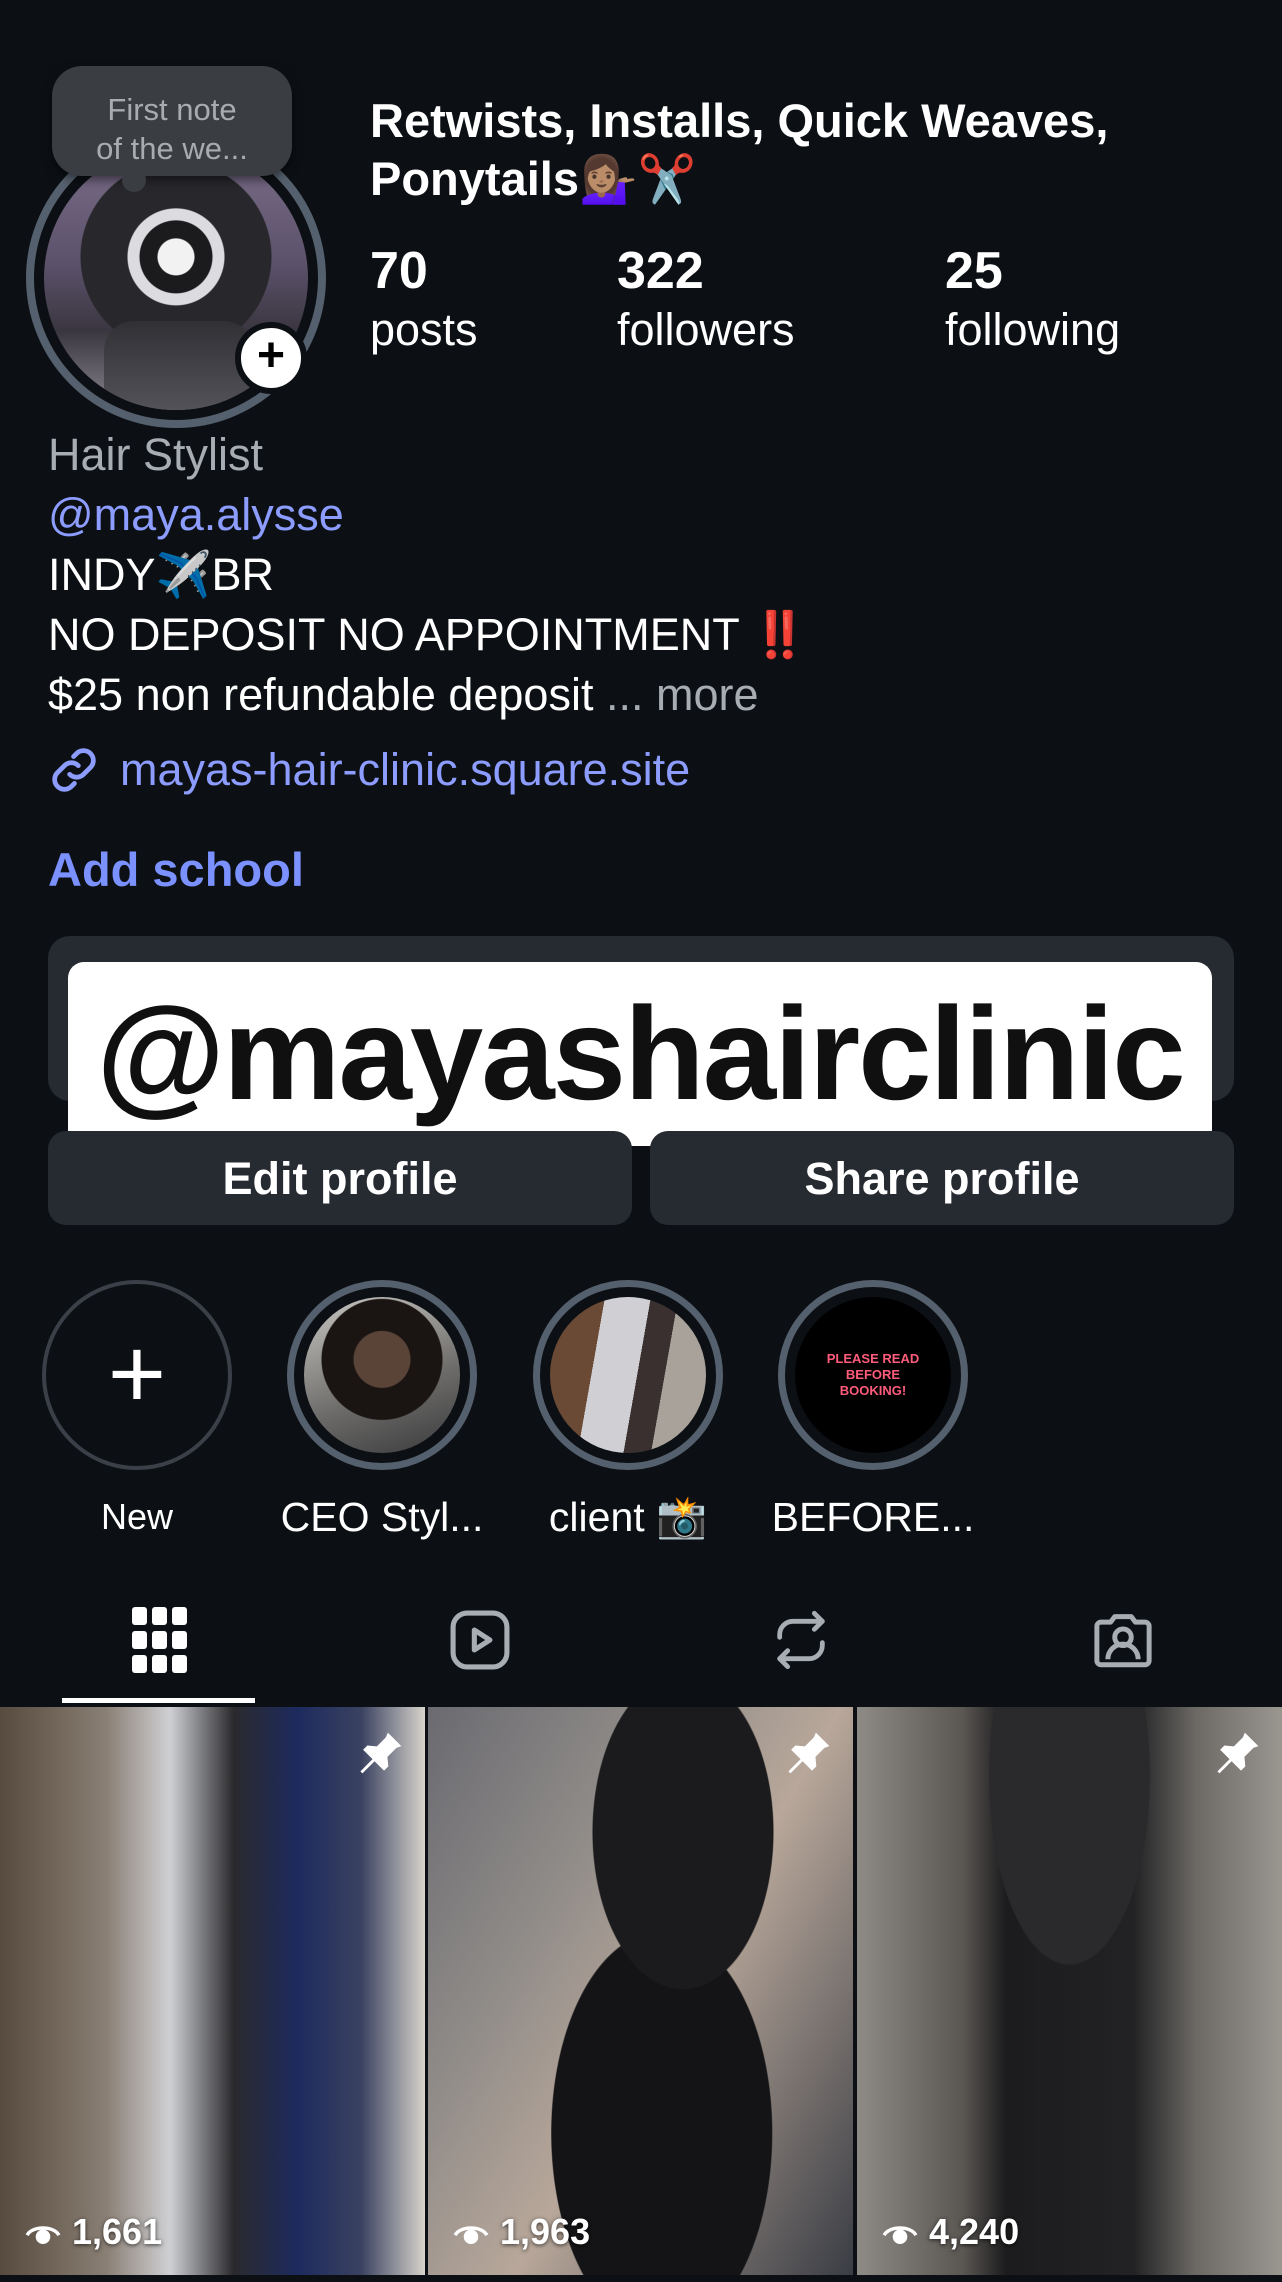 The image size is (1282, 2282). Describe the element at coordinates (340, 1178) in the screenshot. I see `edit-profile-button: Edit profile` at that location.